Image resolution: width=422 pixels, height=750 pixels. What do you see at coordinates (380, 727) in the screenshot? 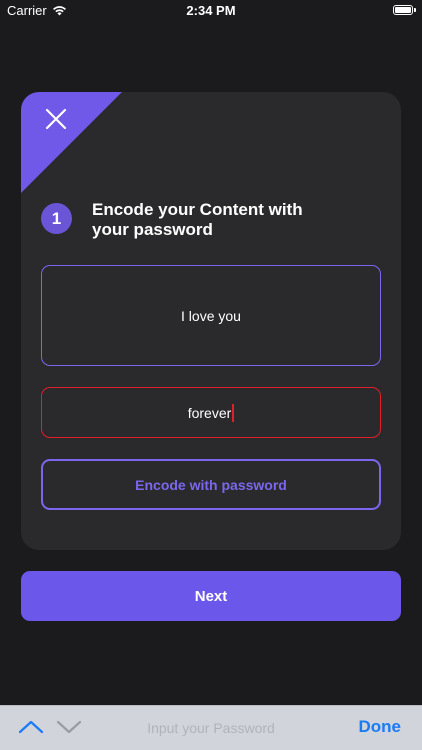
I see `done-button: Done` at bounding box center [380, 727].